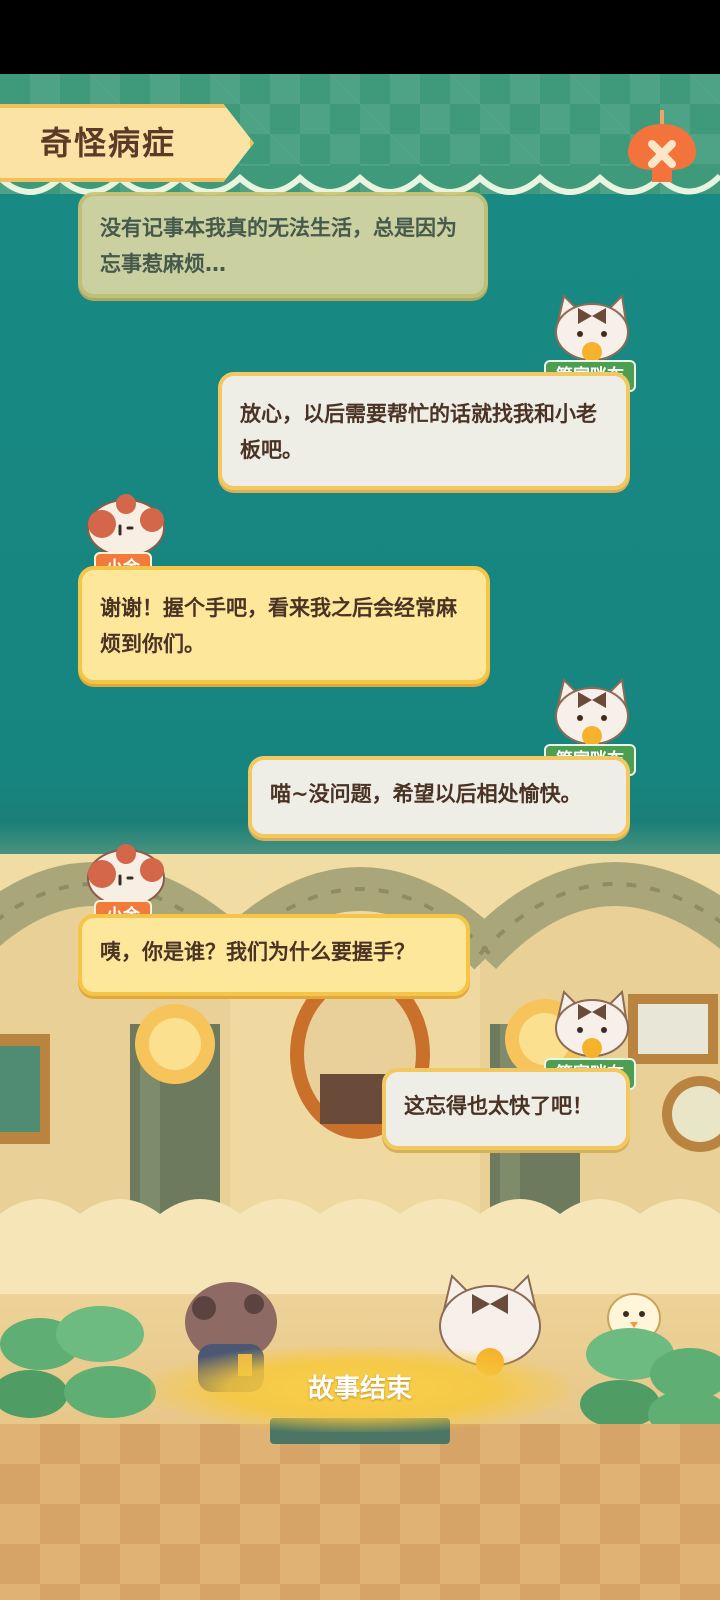  I want to click on dialogue-bubble-4: 喵~没问题，希望以后相处愉快。, so click(439, 797).